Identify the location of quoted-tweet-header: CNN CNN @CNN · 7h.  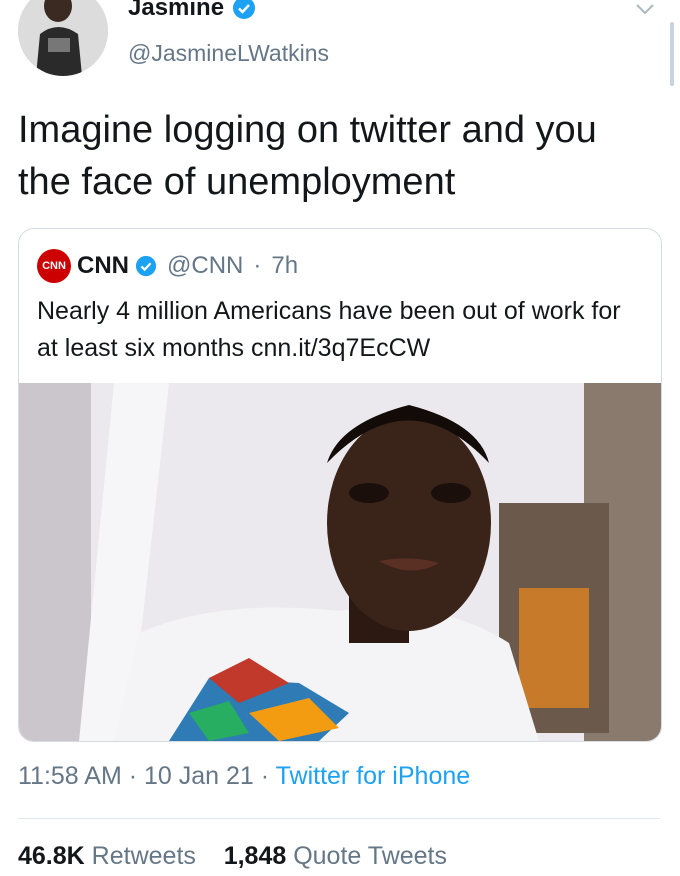
(167, 266).